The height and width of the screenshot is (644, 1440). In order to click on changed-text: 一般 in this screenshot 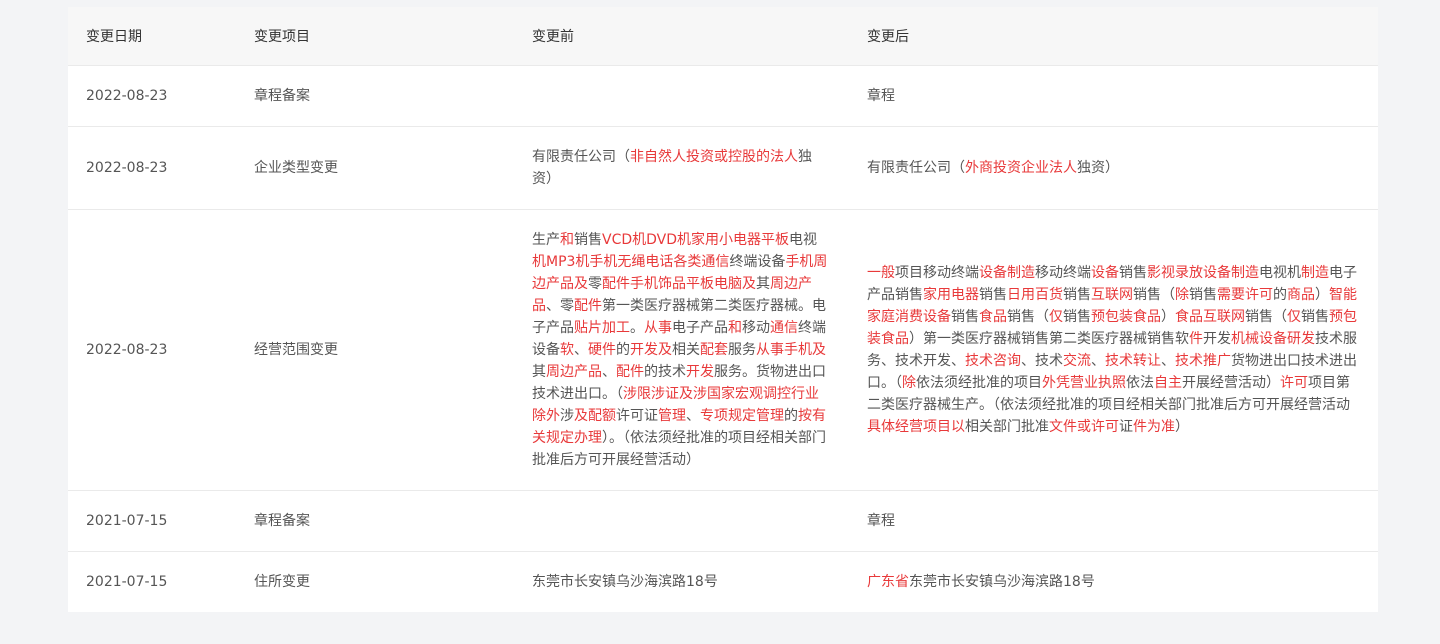, I will do `click(881, 273)`.